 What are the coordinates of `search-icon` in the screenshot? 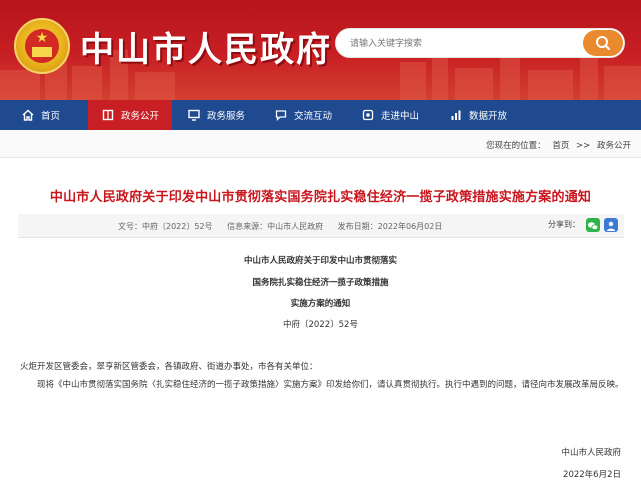 It's located at (603, 43).